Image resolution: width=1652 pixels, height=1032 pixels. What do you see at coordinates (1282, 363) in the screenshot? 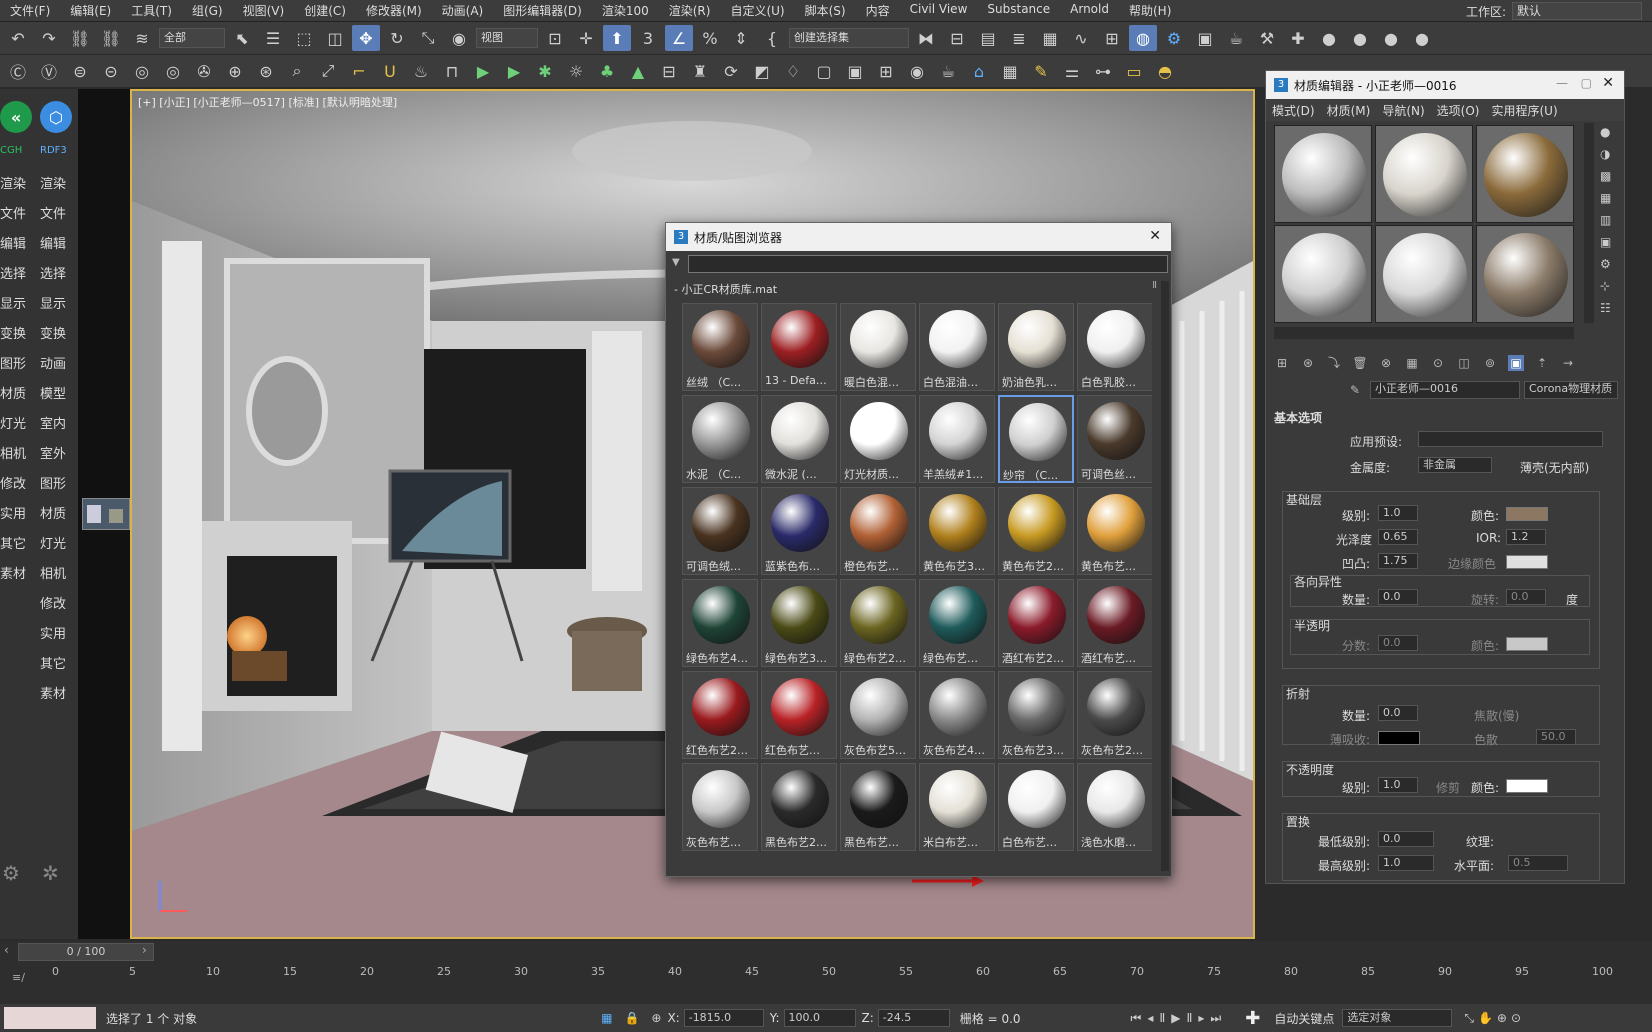
I see `get-material-icon: ⊞` at bounding box center [1282, 363].